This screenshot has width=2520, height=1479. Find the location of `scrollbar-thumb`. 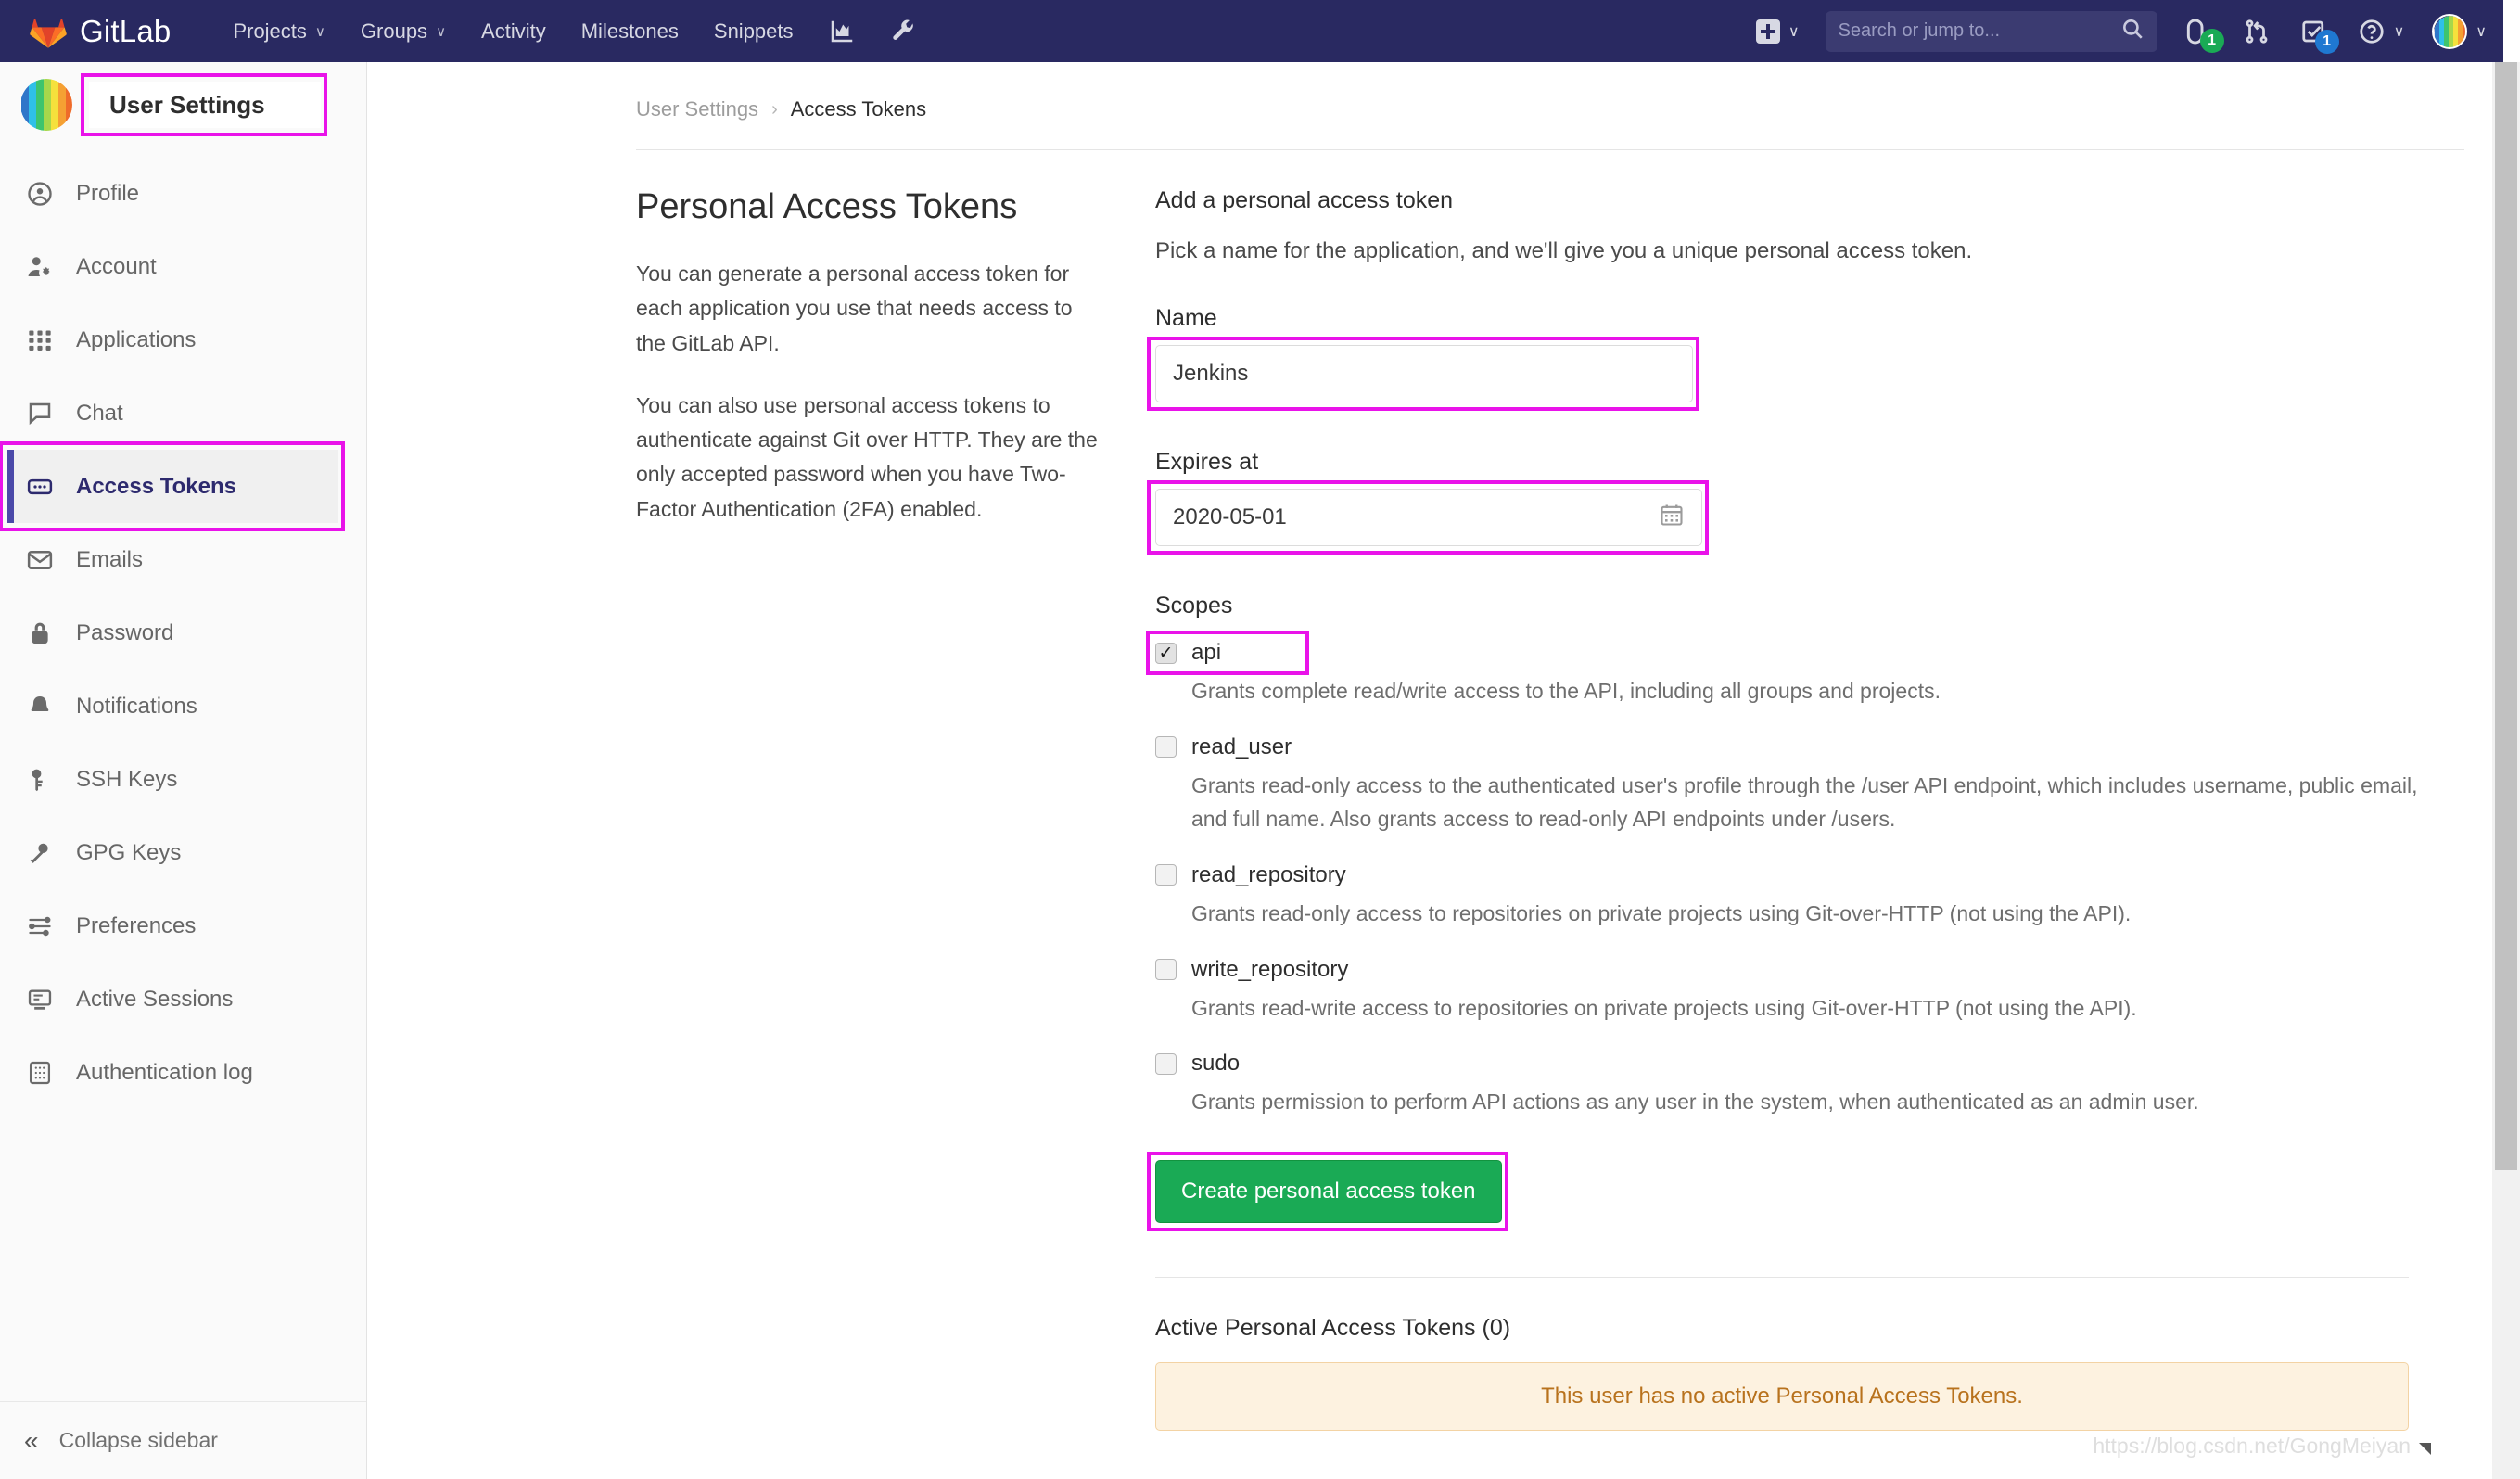

scrollbar-thumb is located at coordinates (2506, 616).